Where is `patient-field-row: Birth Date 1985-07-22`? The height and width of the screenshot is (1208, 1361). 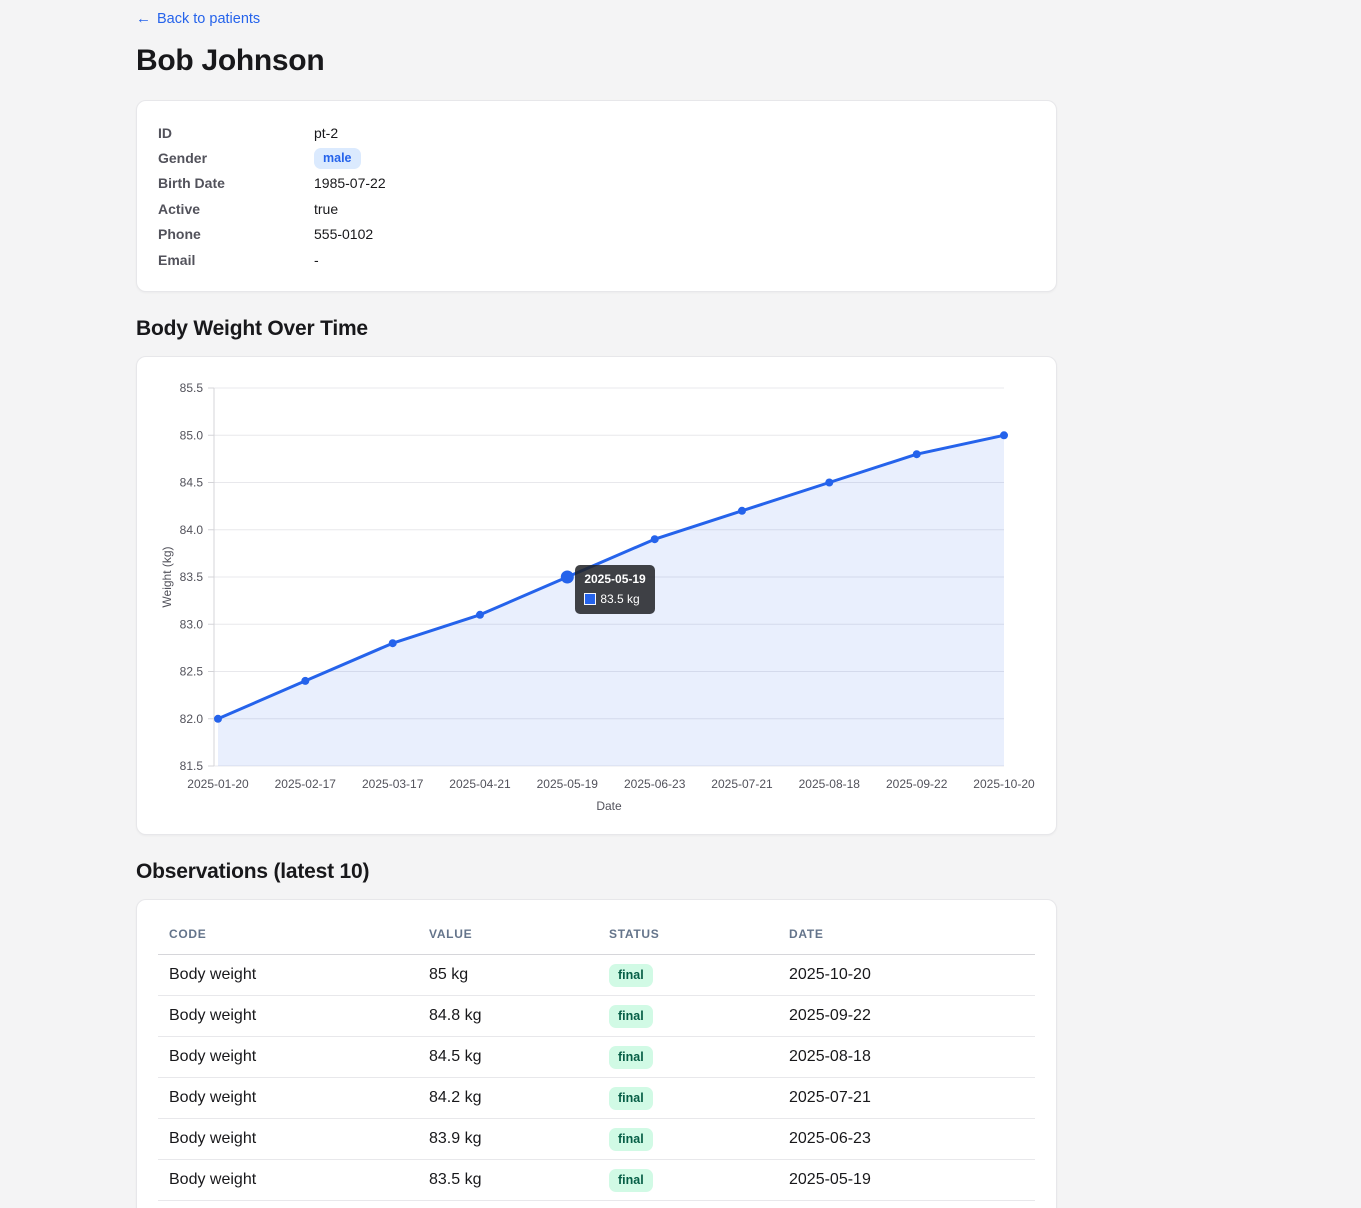
patient-field-row: Birth Date 1985-07-22 is located at coordinates (596, 183).